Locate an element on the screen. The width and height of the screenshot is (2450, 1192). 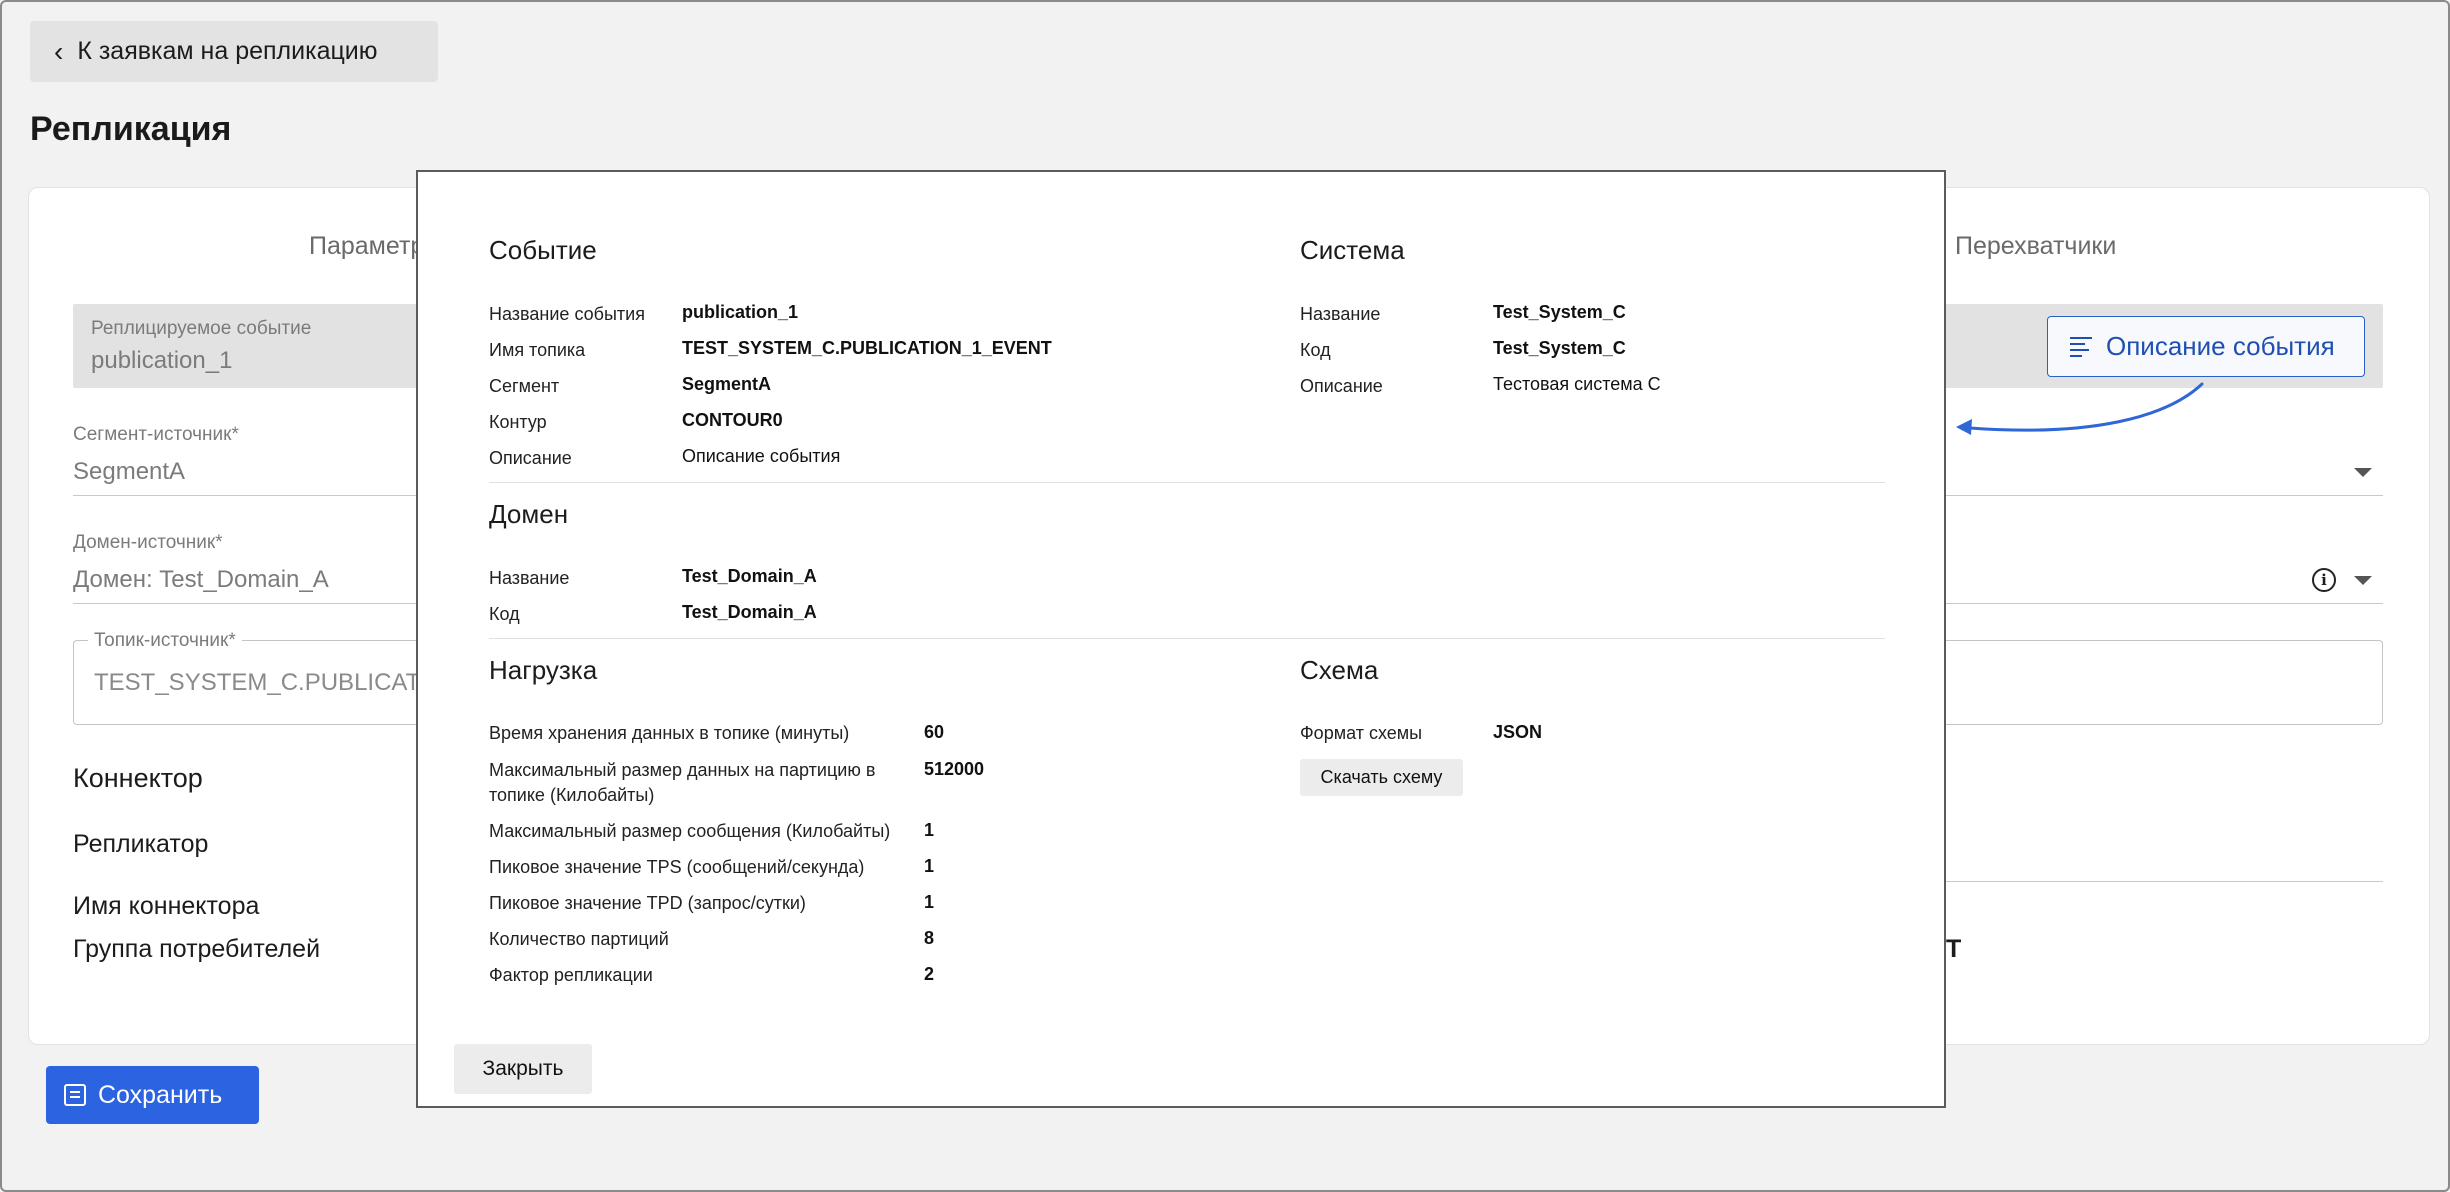
back-to-requests-button: ‹ К заявкам на репликацию is located at coordinates (234, 51).